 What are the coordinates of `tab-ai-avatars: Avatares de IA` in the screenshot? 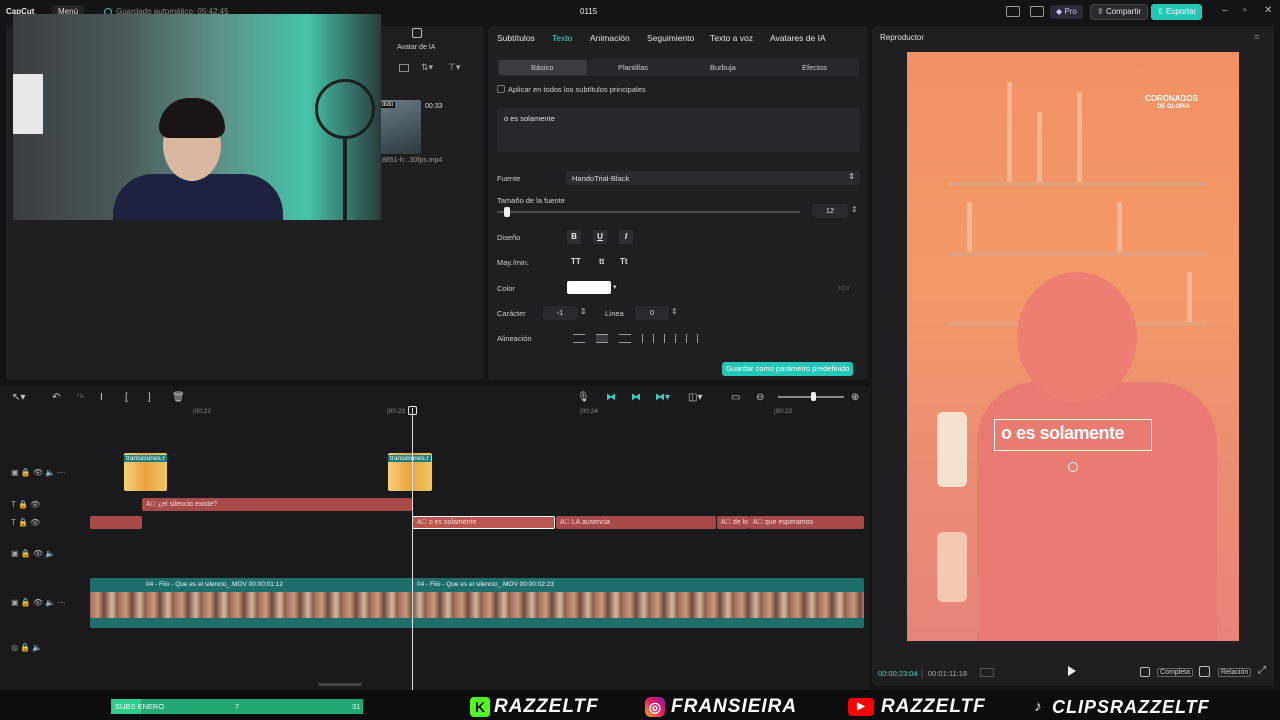 It's located at (798, 38).